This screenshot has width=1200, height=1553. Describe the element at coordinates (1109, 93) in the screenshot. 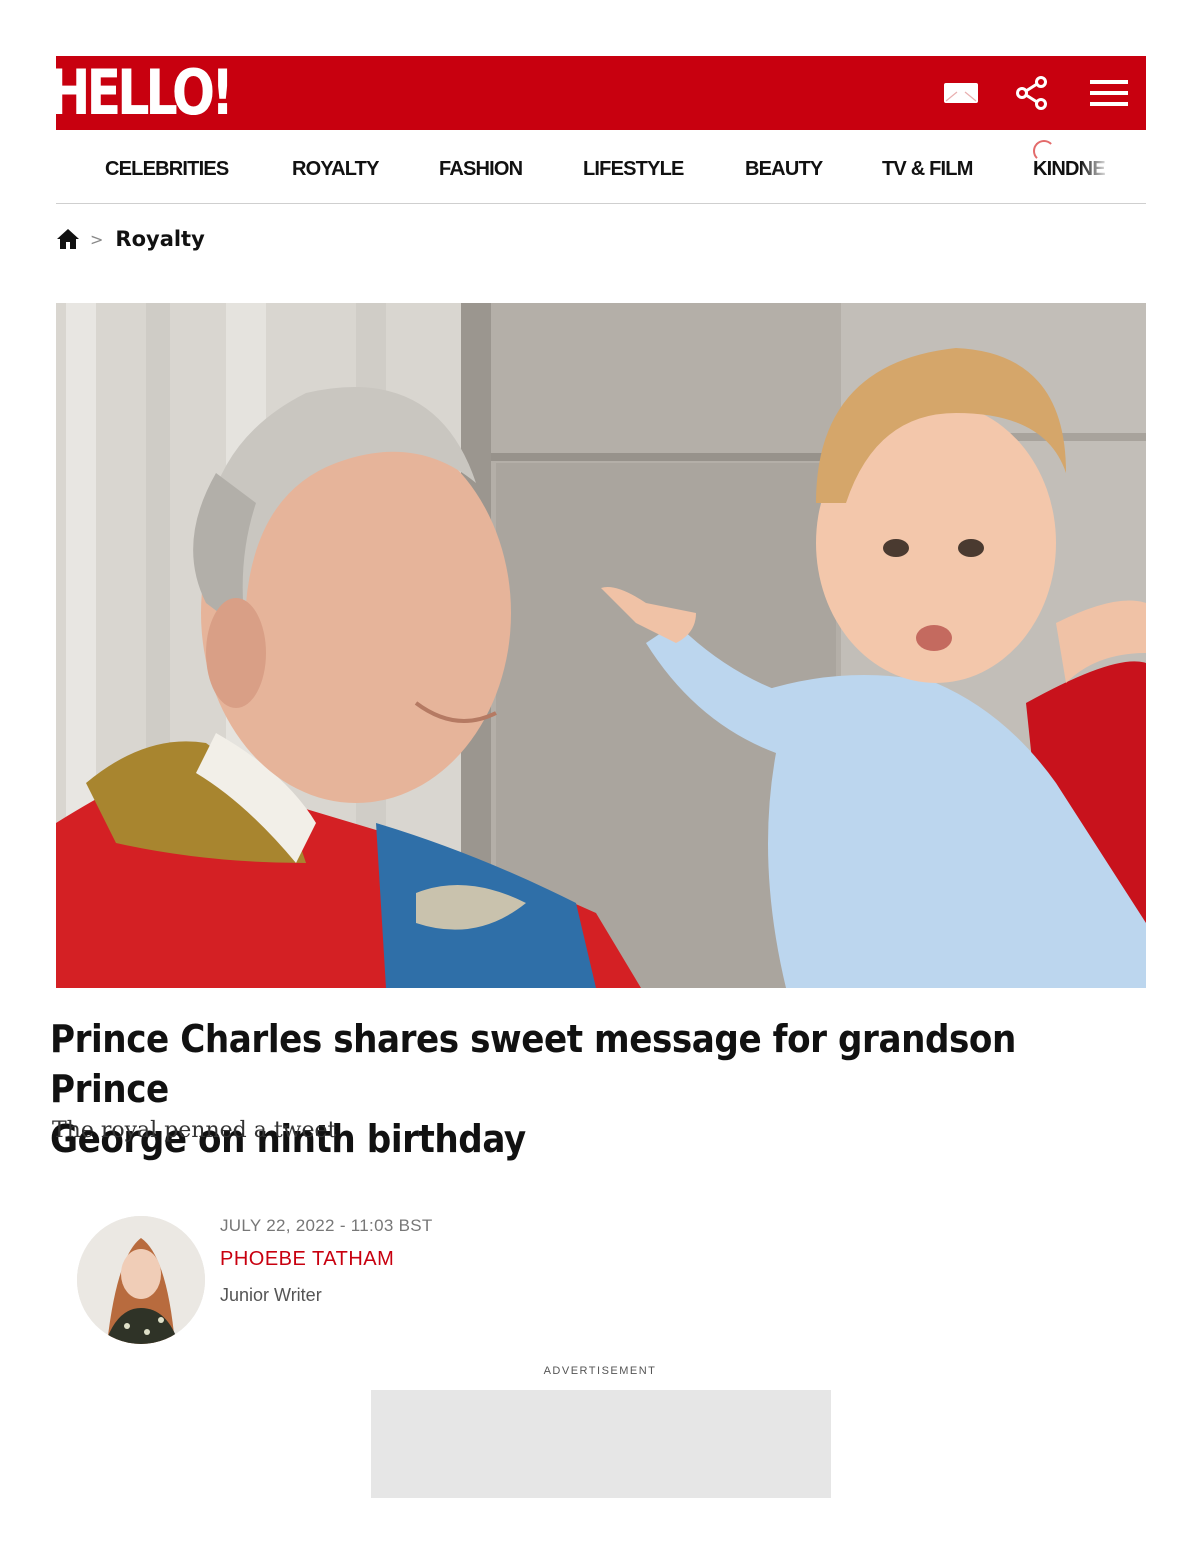

I see `hamburger-menu-icon` at that location.